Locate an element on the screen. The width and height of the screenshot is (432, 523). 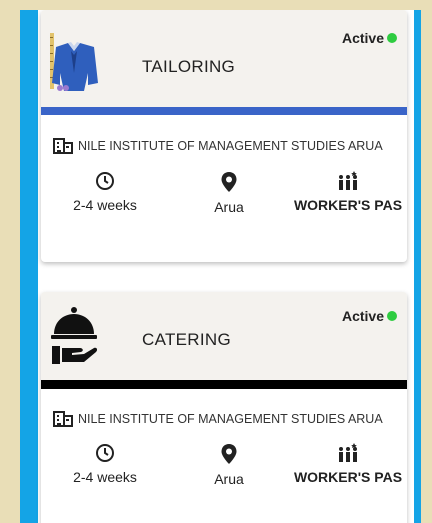
course-title: TAILORING is located at coordinates (189, 66).